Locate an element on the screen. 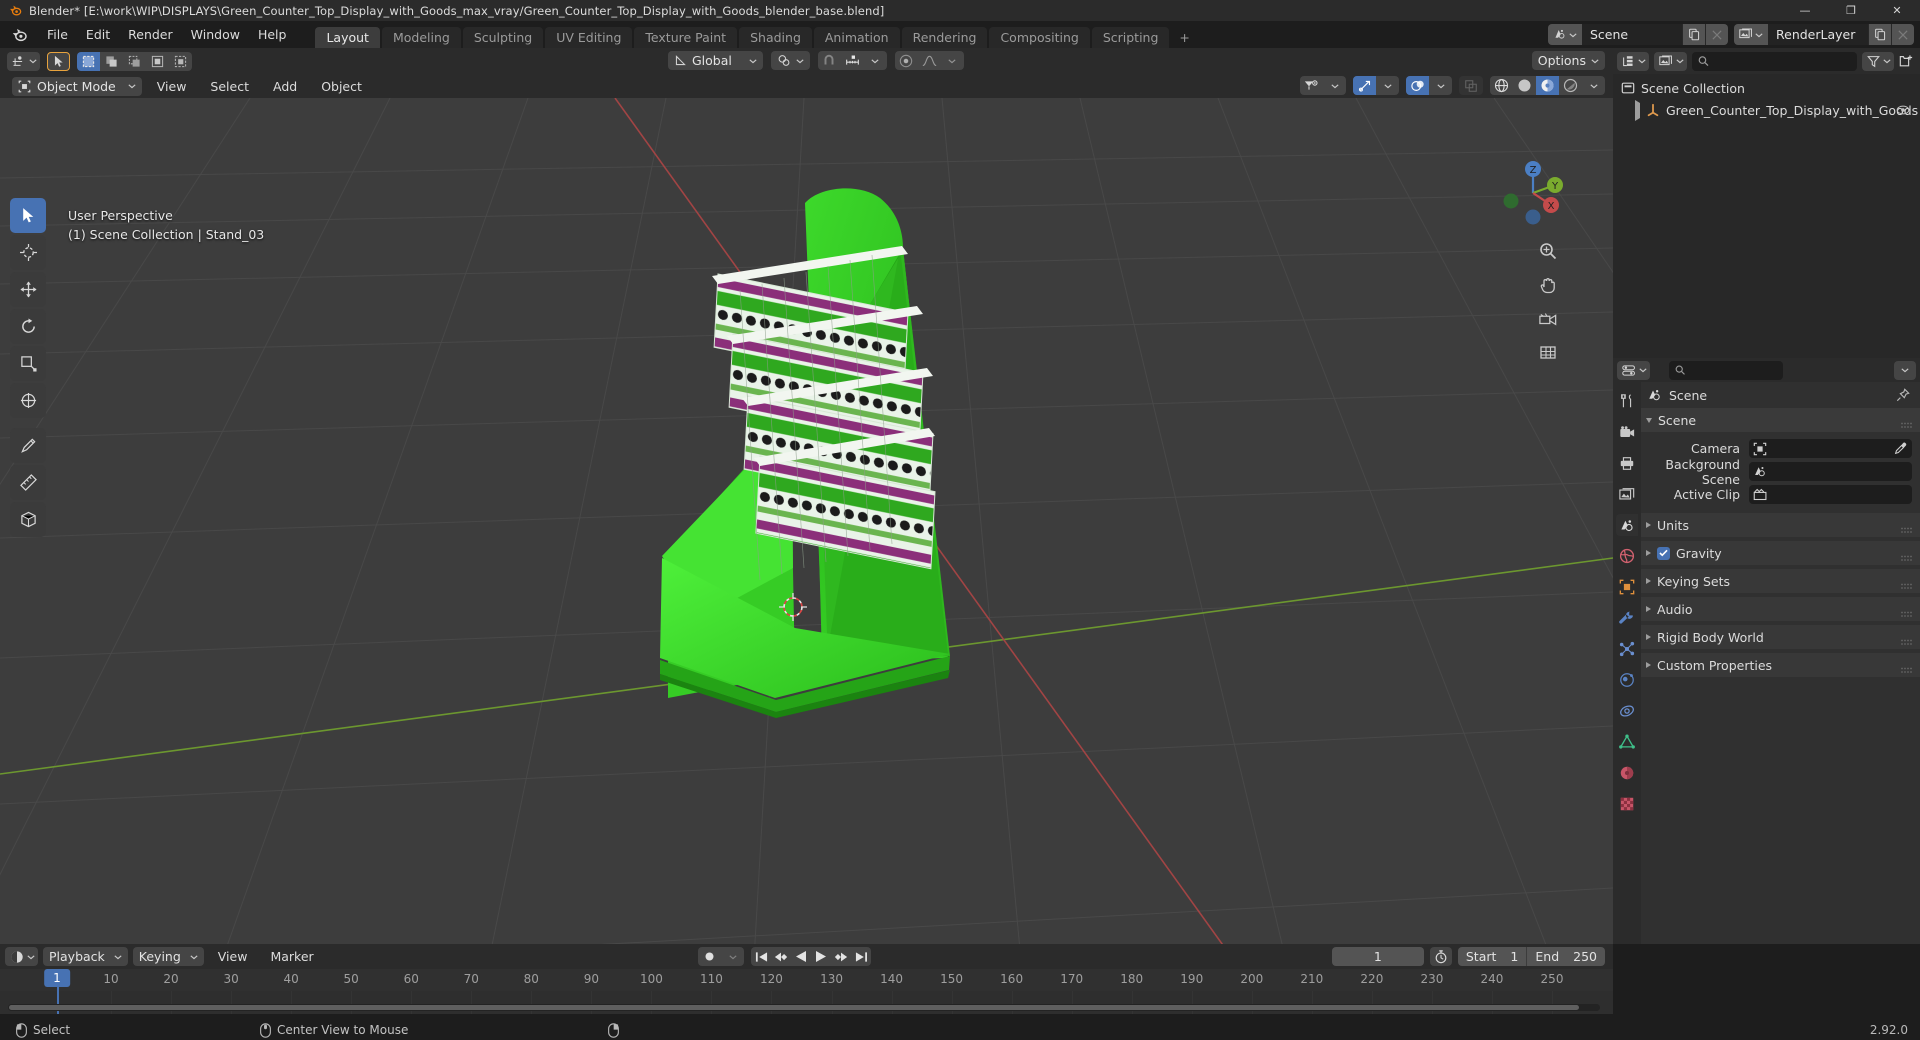 Image resolution: width=1920 pixels, height=1040 pixels. view-layer-icon is located at coordinates (1751, 34).